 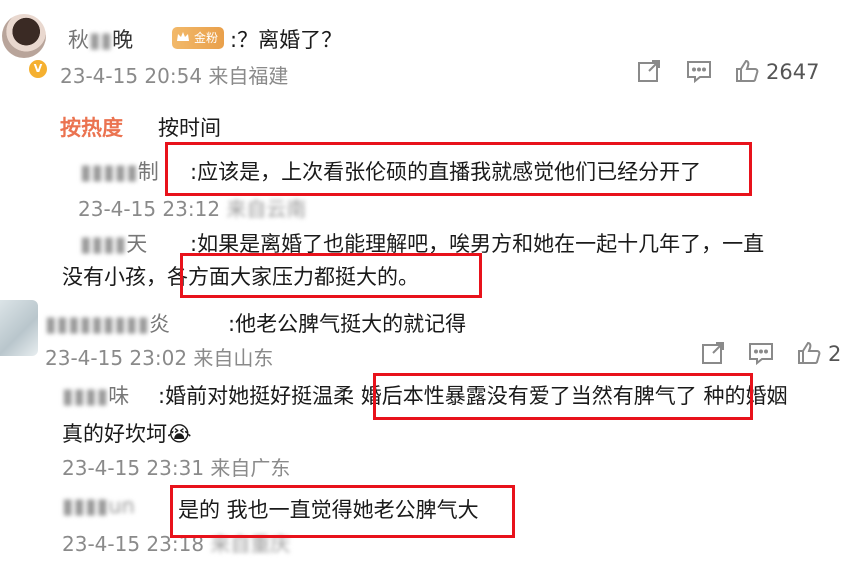 What do you see at coordinates (95, 395) in the screenshot?
I see `reply-username: ▮▮▮▮味` at bounding box center [95, 395].